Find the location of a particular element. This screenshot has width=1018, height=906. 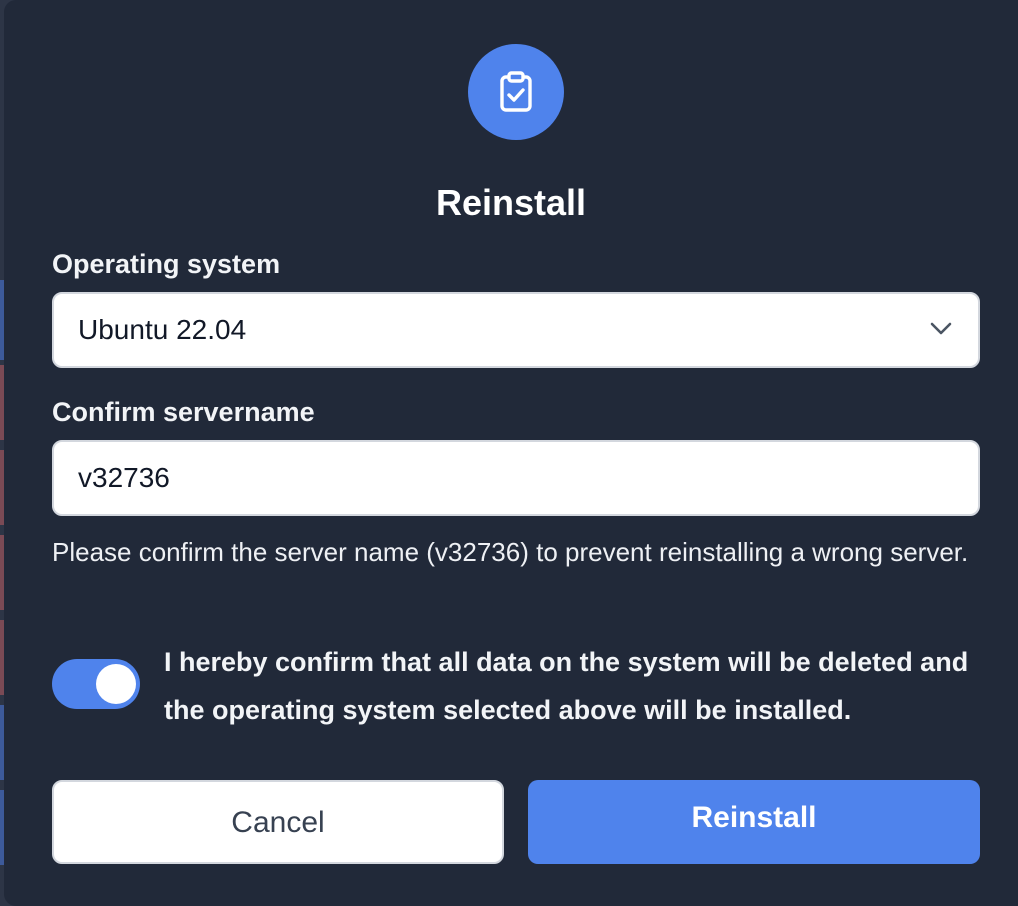

clipboard-check-icon is located at coordinates (516, 91).